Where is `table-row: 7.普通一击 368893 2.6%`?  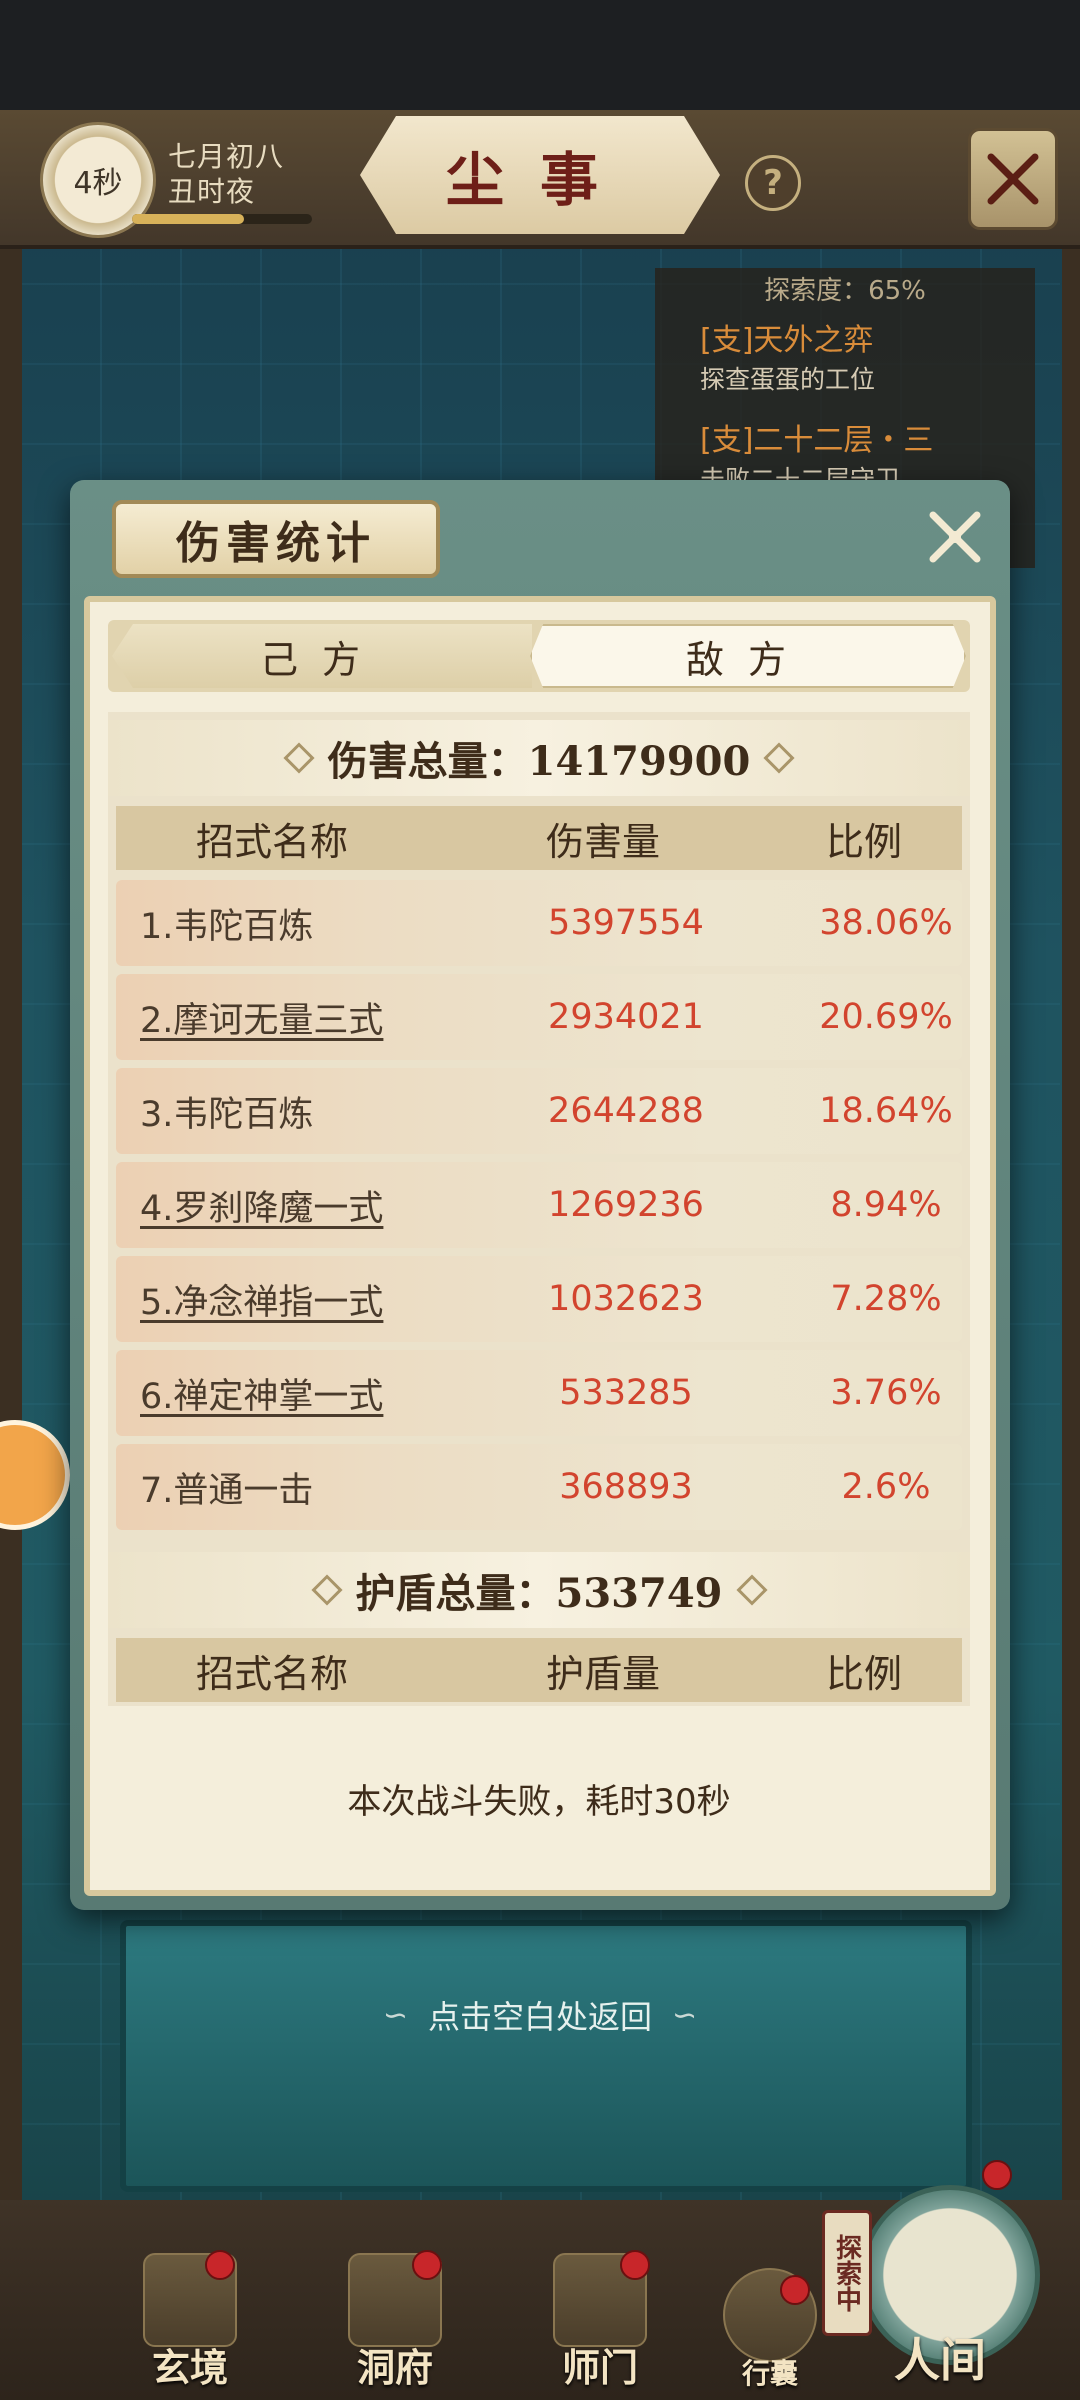 table-row: 7.普通一击 368893 2.6% is located at coordinates (539, 1487).